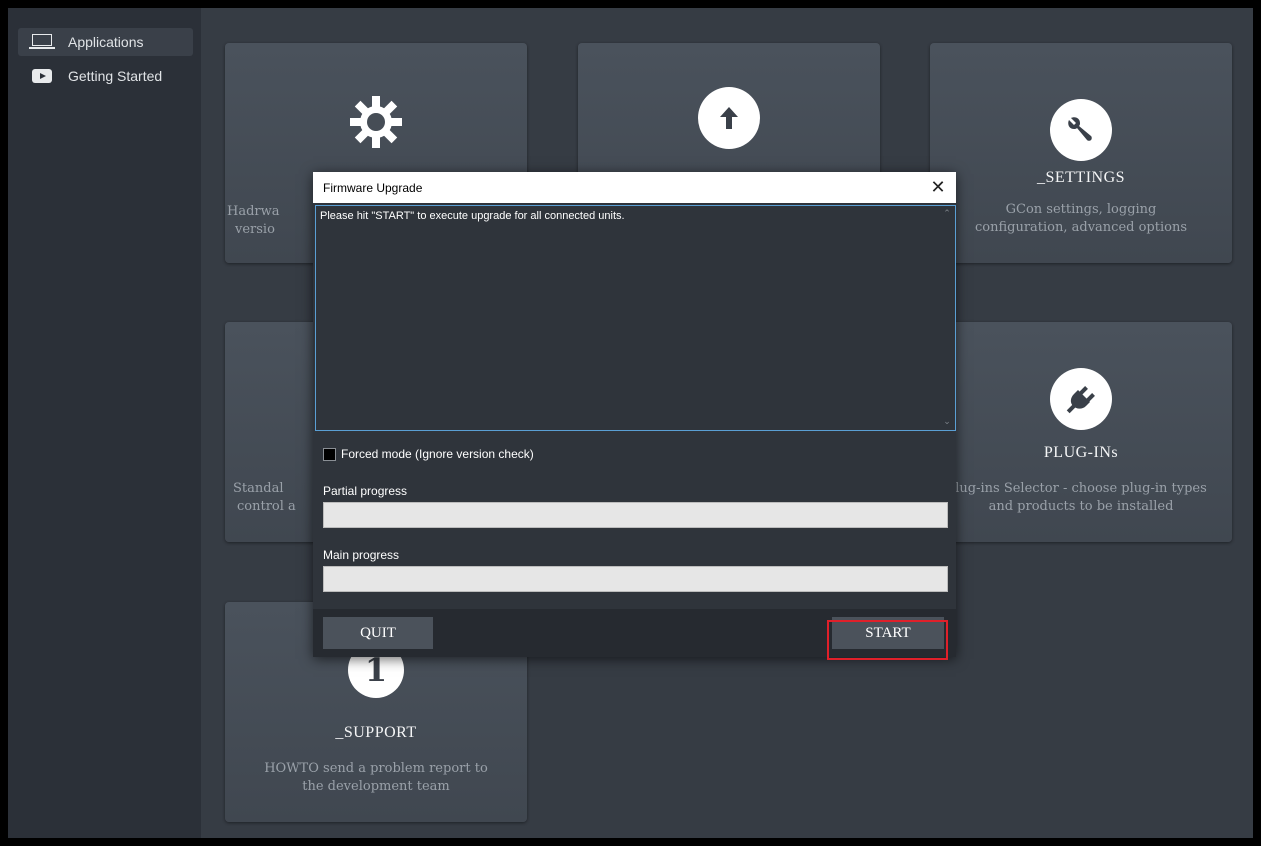 The width and height of the screenshot is (1261, 846). I want to click on main-progress-bar, so click(635, 579).